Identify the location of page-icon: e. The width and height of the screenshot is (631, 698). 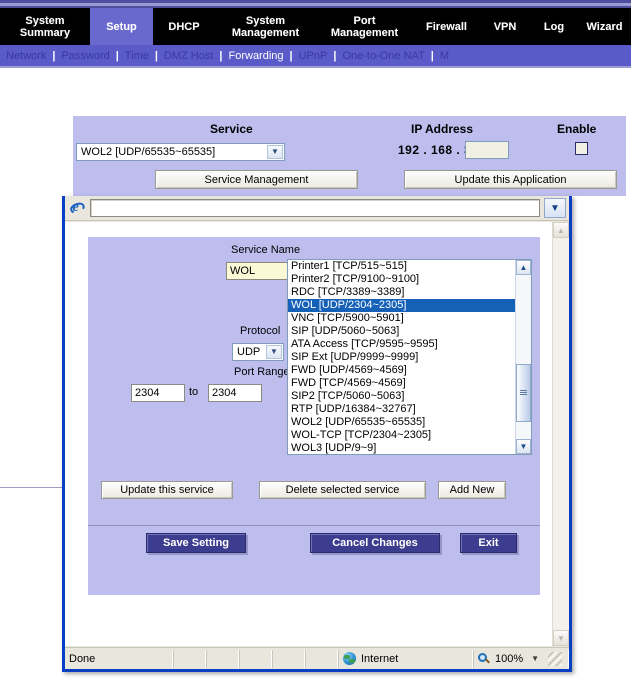
(78, 208).